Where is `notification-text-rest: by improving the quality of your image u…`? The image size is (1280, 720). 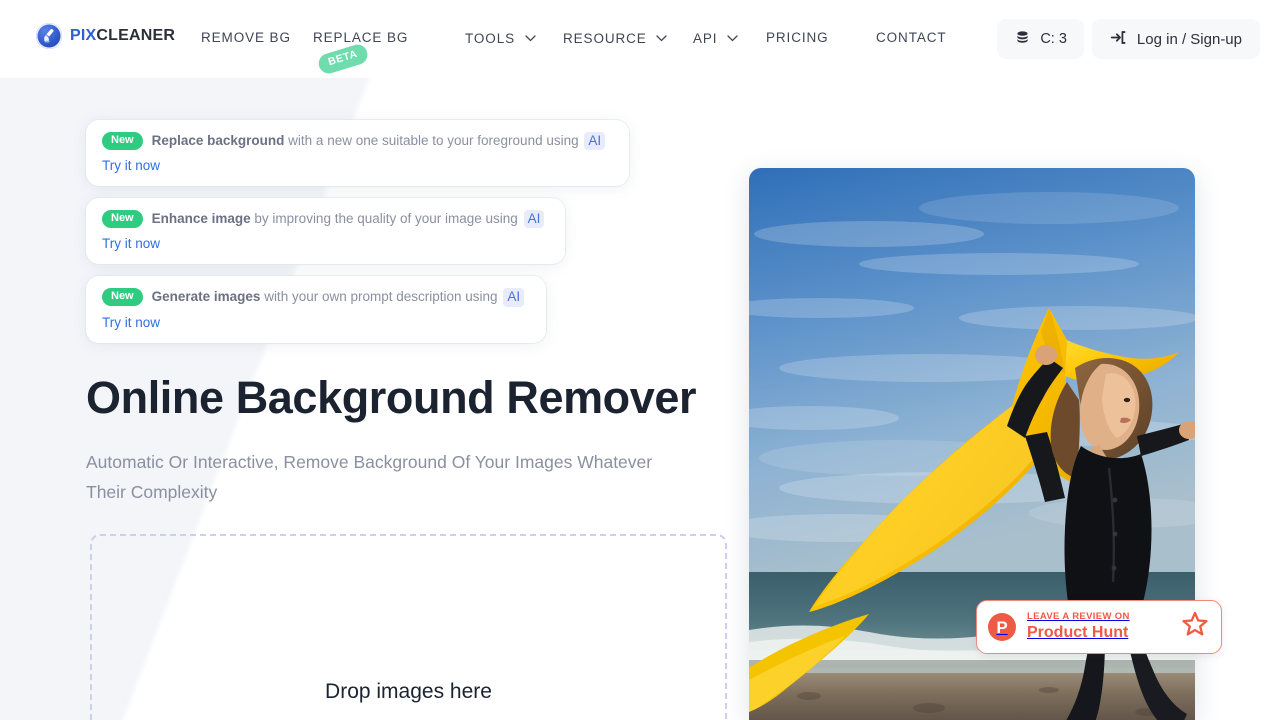 notification-text-rest: by improving the quality of your image u… is located at coordinates (386, 219).